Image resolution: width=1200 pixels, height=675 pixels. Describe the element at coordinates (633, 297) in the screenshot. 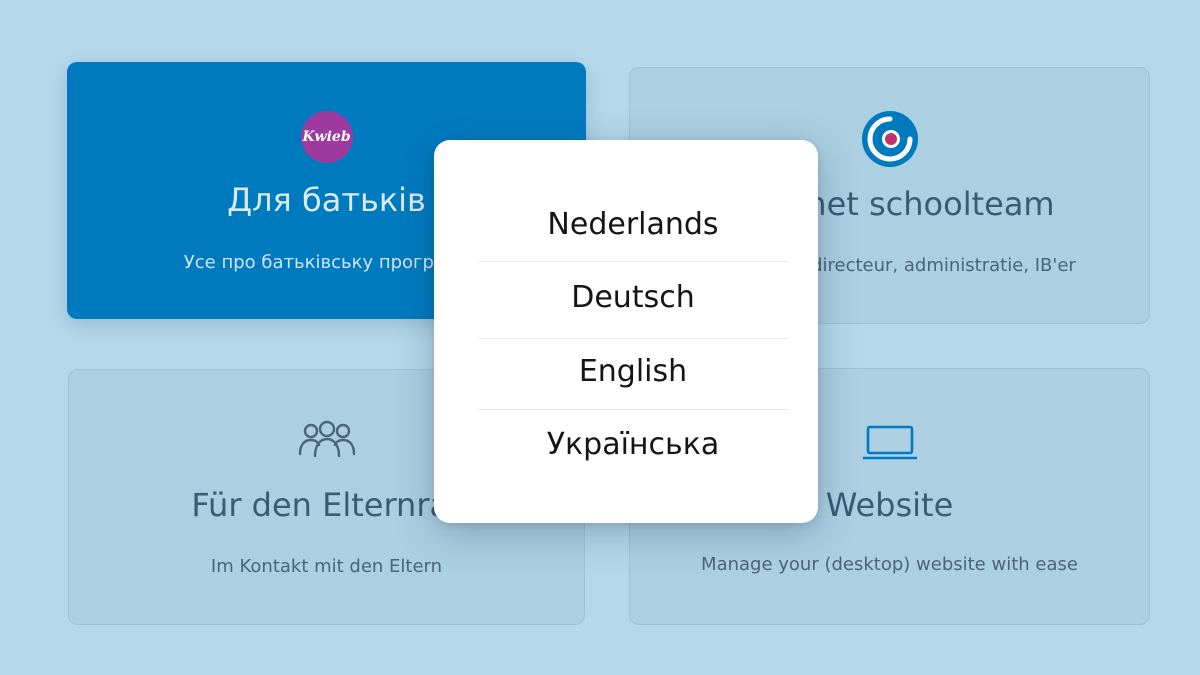

I see `language-option-deutsch: Deutsch` at that location.